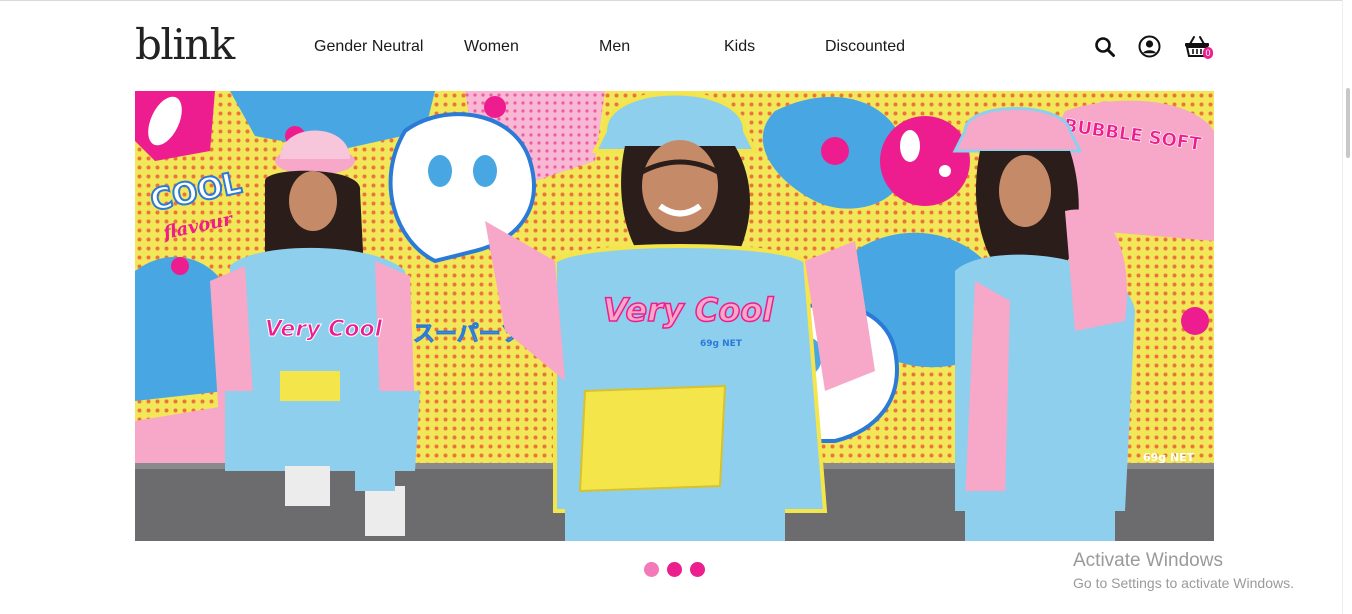  What do you see at coordinates (676, 0) in the screenshot?
I see `top-border` at bounding box center [676, 0].